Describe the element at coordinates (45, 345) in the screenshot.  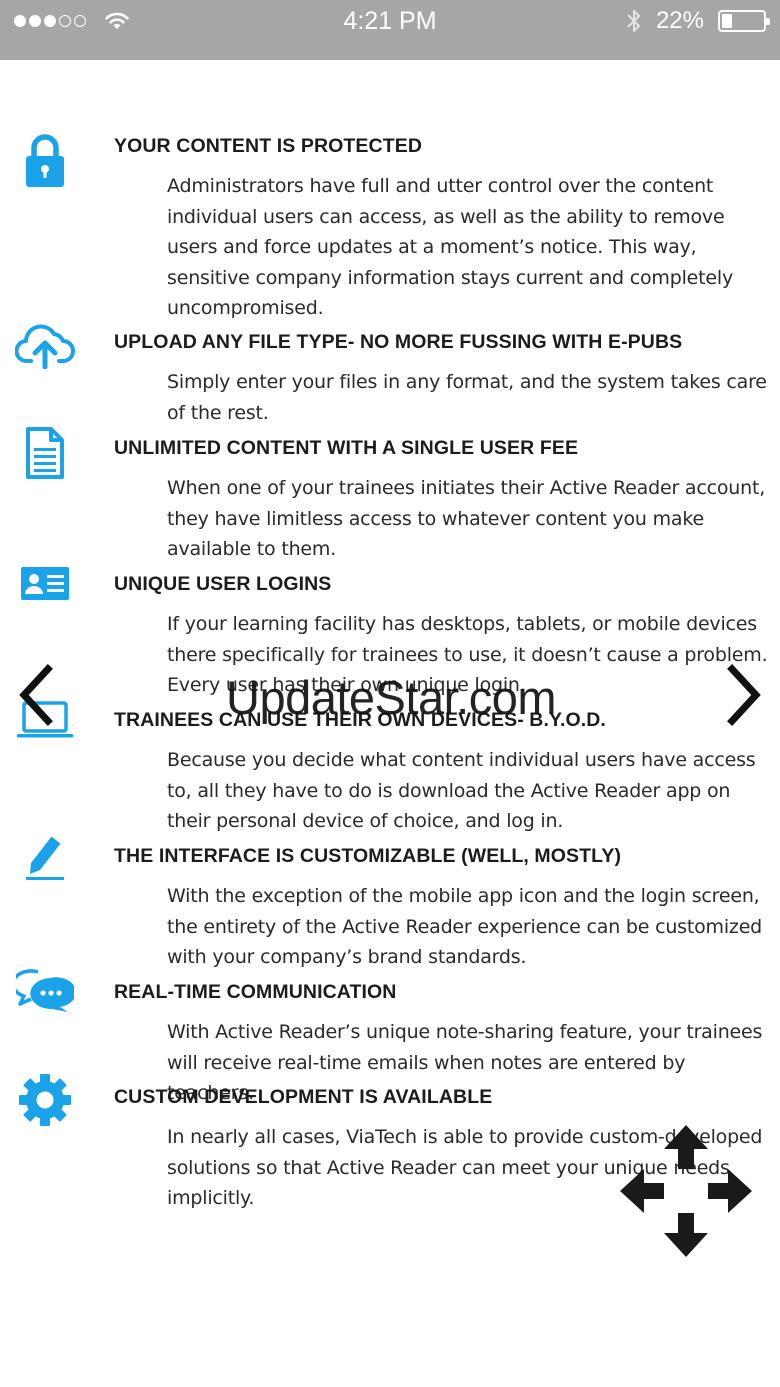
I see `cloud-upload-icon` at that location.